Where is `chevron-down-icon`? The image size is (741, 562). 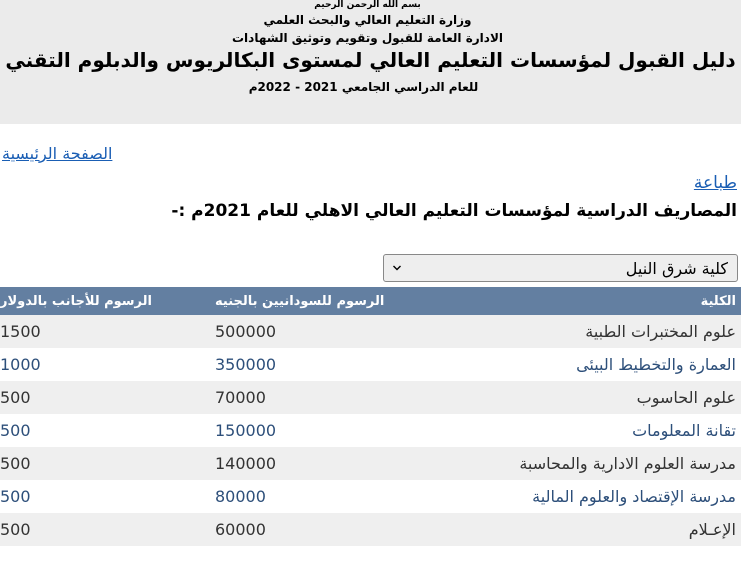 chevron-down-icon is located at coordinates (397, 268).